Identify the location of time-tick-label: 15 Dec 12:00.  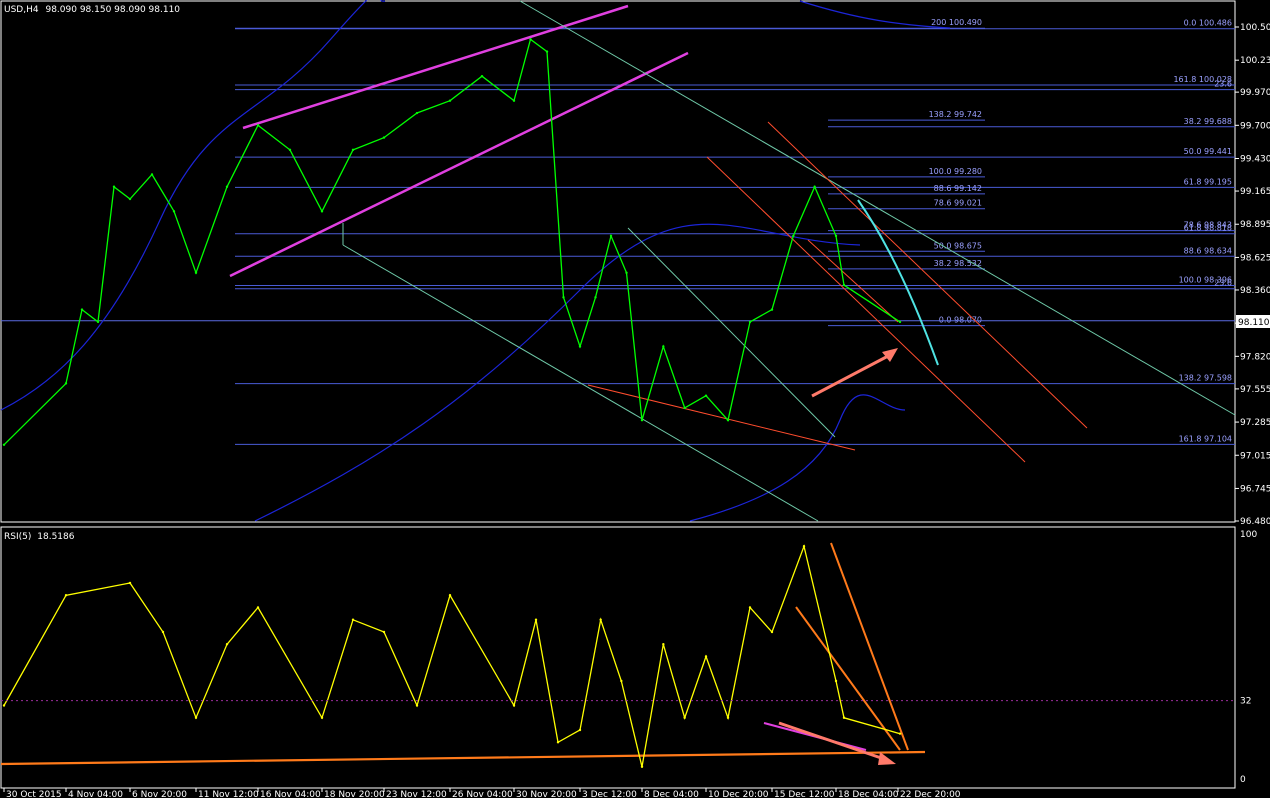
(804, 794).